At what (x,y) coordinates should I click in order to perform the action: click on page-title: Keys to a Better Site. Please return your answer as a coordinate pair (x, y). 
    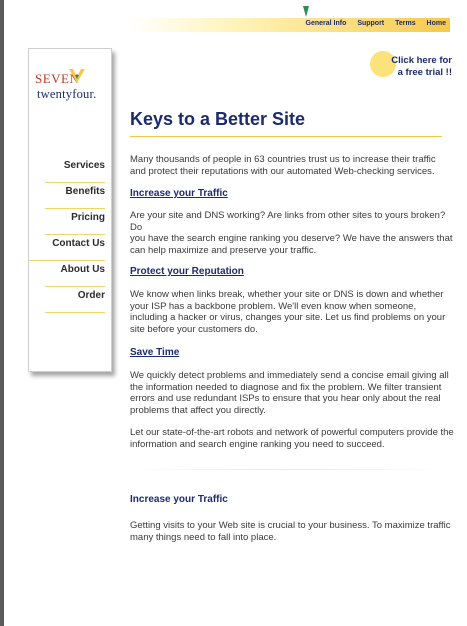
    Looking at the image, I should click on (218, 119).